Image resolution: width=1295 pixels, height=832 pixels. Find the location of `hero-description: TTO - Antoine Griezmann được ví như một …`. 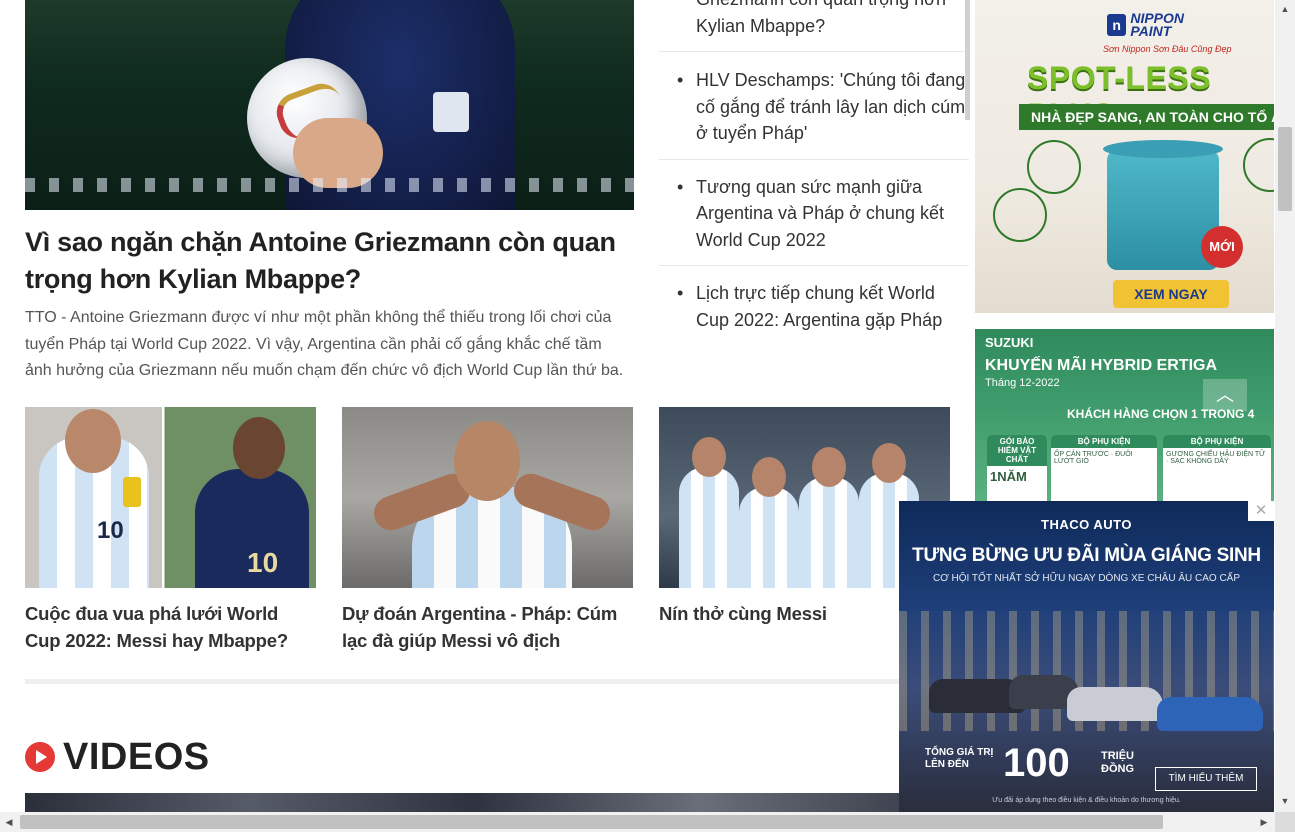

hero-description: TTO - Antoine Griezmann được ví như một … is located at coordinates (324, 344).